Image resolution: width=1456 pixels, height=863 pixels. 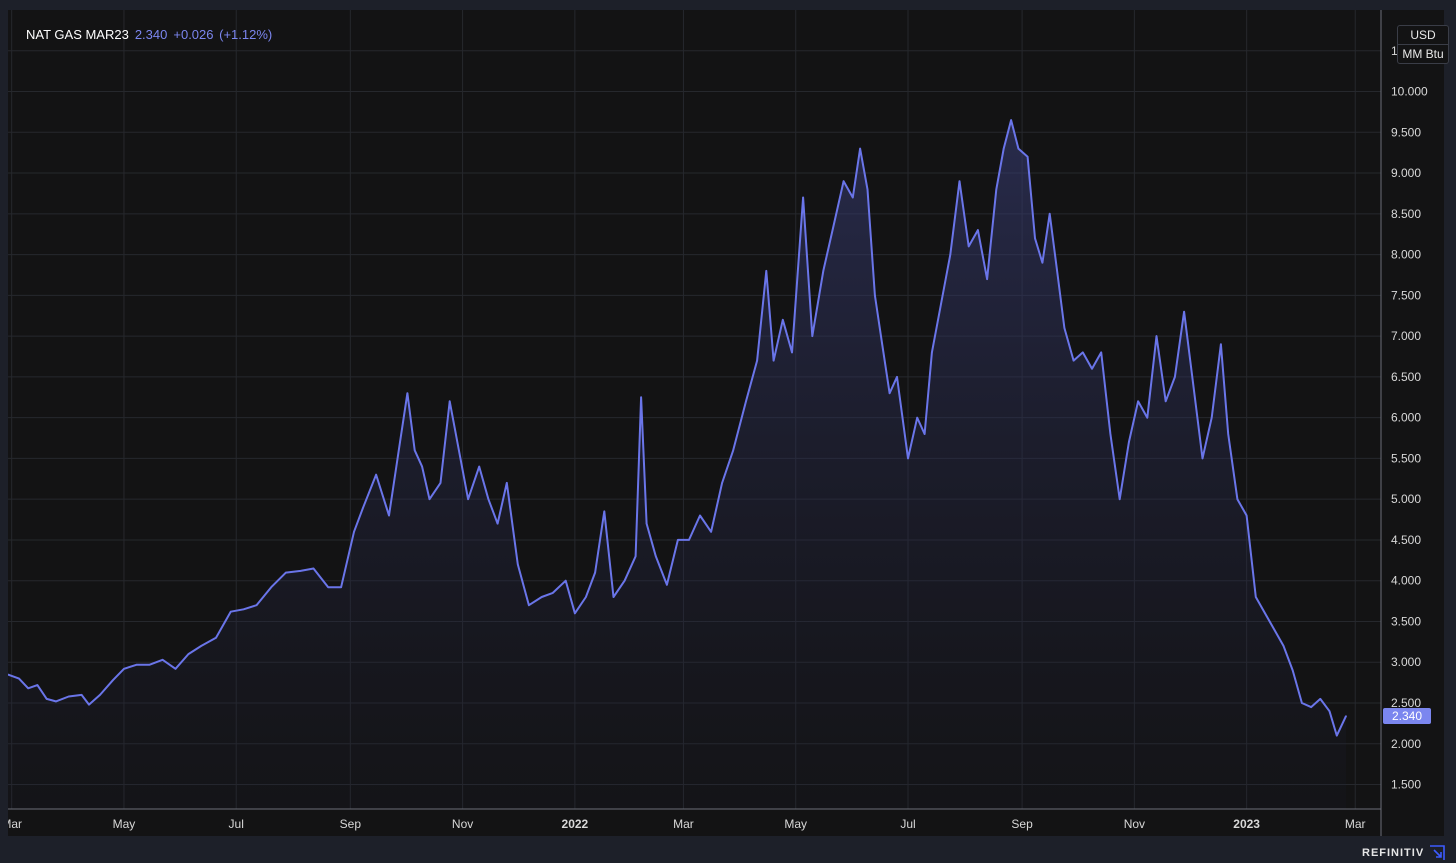 I want to click on y-tick-label: 5.500, so click(x=1406, y=458).